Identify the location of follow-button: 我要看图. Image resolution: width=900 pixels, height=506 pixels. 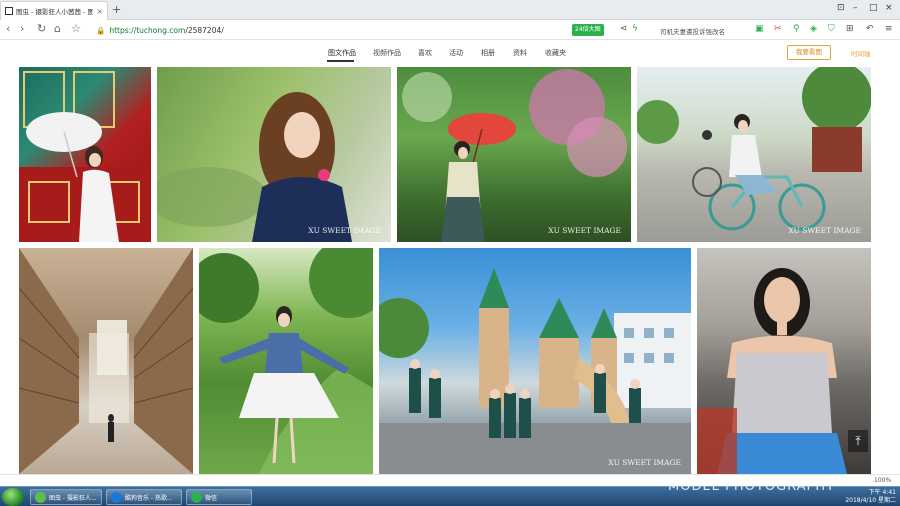
(809, 52).